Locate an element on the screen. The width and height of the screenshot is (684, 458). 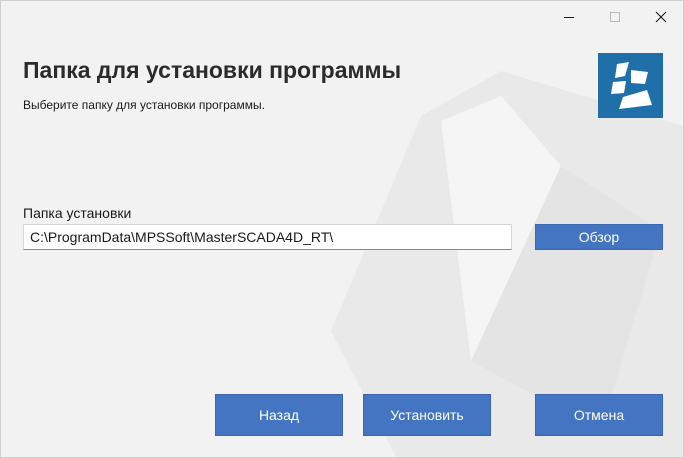
close-button is located at coordinates (660, 17).